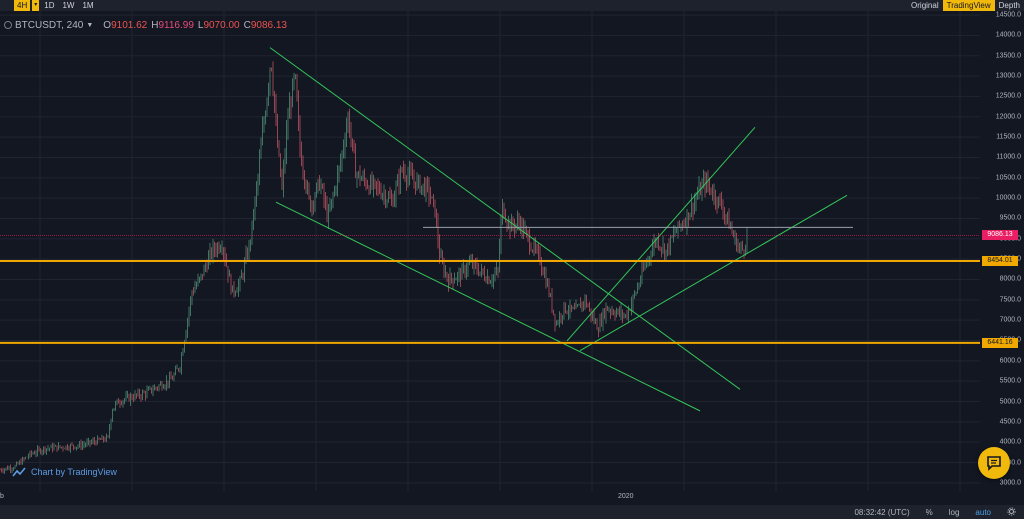  I want to click on price-tick: 3000.0, so click(1010, 483).